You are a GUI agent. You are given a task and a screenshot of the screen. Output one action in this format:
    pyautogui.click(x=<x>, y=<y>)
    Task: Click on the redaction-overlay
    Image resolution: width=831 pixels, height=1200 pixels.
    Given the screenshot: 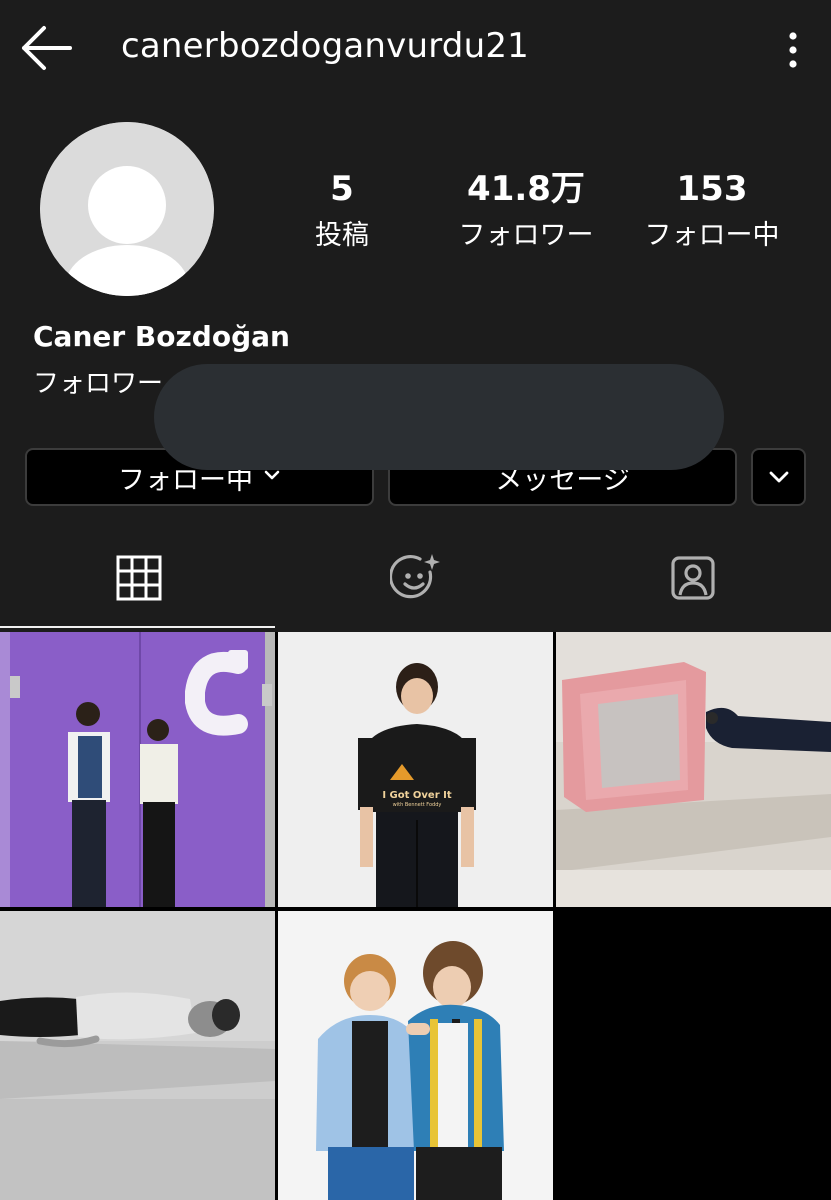 What is the action you would take?
    pyautogui.click(x=439, y=417)
    